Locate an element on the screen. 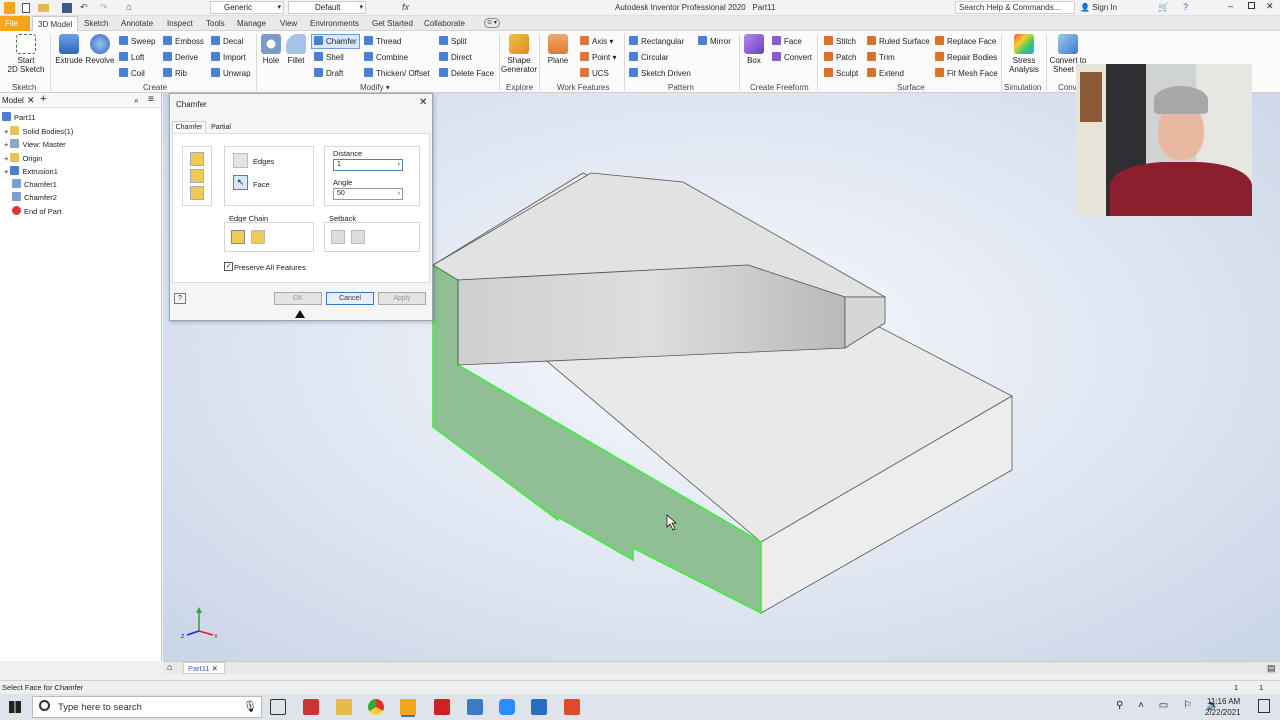  sculpt-button: Sculpt is located at coordinates (841, 73).